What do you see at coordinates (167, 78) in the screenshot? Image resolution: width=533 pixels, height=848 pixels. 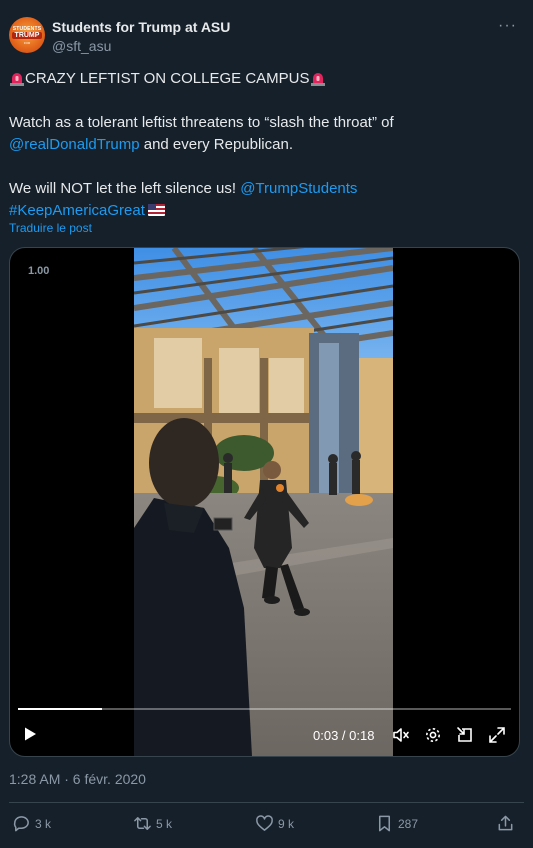 I see `tweet-headline: CRAZY LEFTIST ON COLLEGE CAMPUS` at bounding box center [167, 78].